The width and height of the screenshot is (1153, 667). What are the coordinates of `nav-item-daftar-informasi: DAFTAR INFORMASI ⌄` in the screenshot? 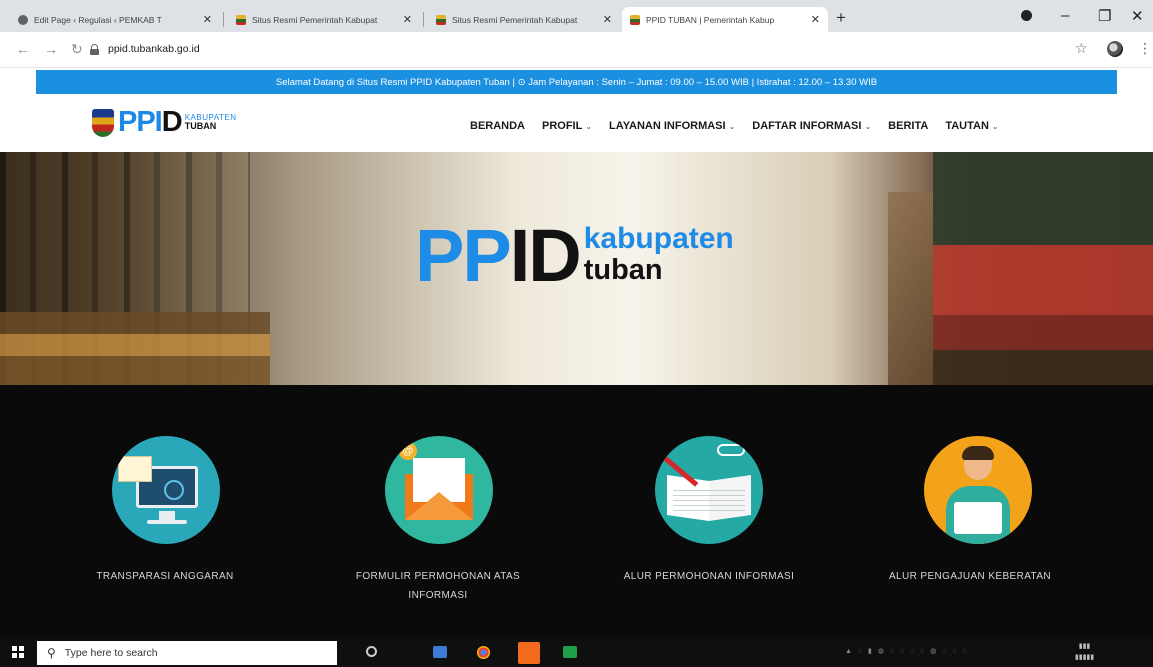 It's located at (811, 126).